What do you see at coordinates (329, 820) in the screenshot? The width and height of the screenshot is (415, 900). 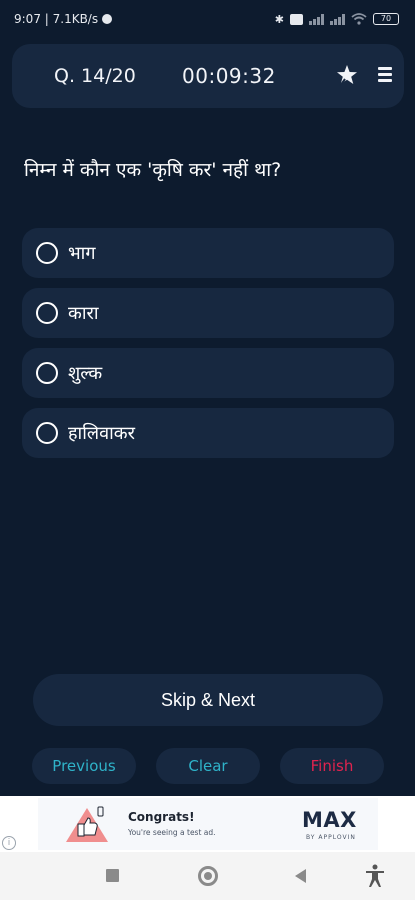 I see `ad-brand: MAX` at bounding box center [329, 820].